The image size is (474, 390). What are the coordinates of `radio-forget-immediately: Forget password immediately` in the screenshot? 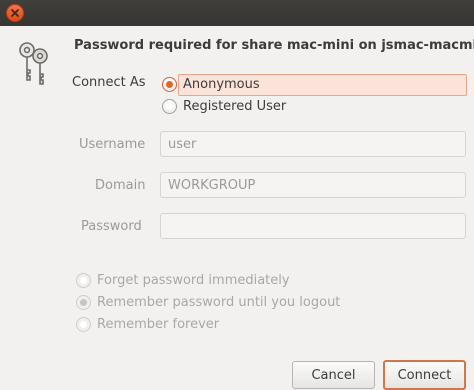 It's located at (183, 280).